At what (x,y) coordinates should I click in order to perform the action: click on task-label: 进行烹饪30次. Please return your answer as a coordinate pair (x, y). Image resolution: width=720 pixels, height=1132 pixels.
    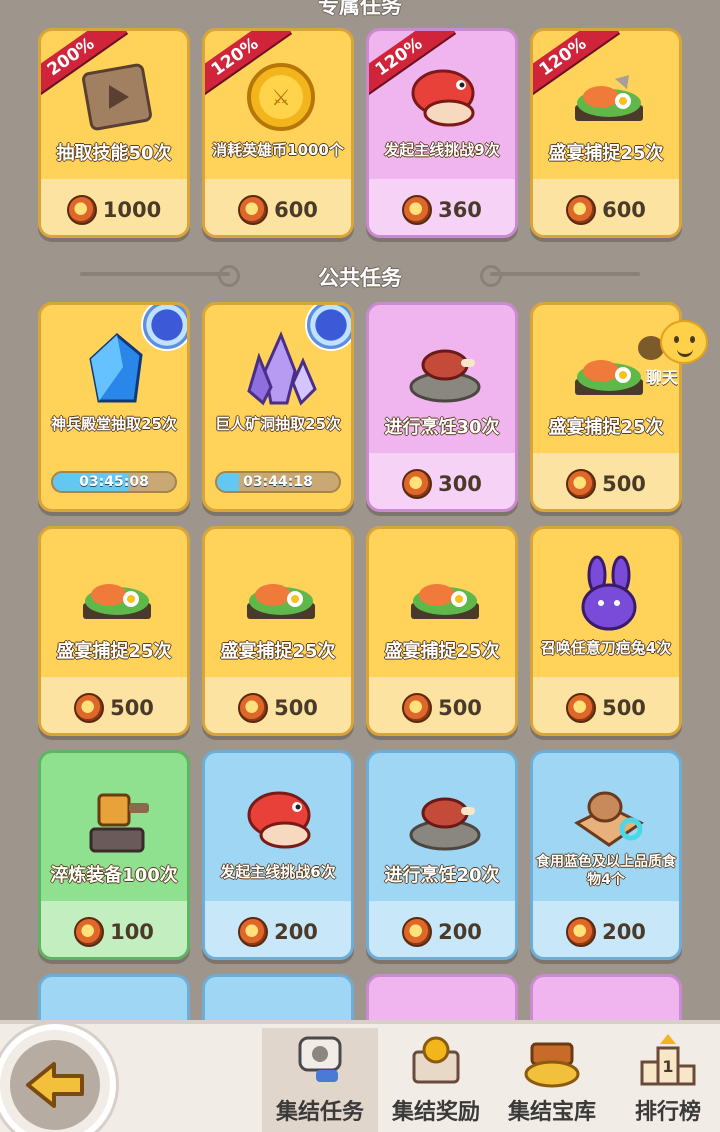
    Looking at the image, I should click on (442, 427).